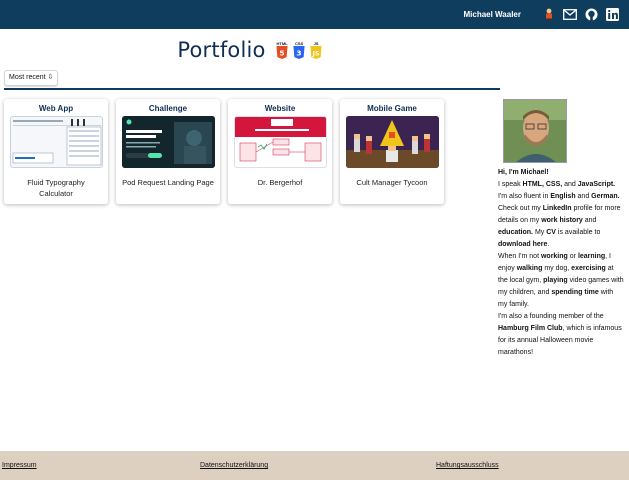 The width and height of the screenshot is (629, 480). What do you see at coordinates (522, 244) in the screenshot?
I see `cv-download-link: download here` at bounding box center [522, 244].